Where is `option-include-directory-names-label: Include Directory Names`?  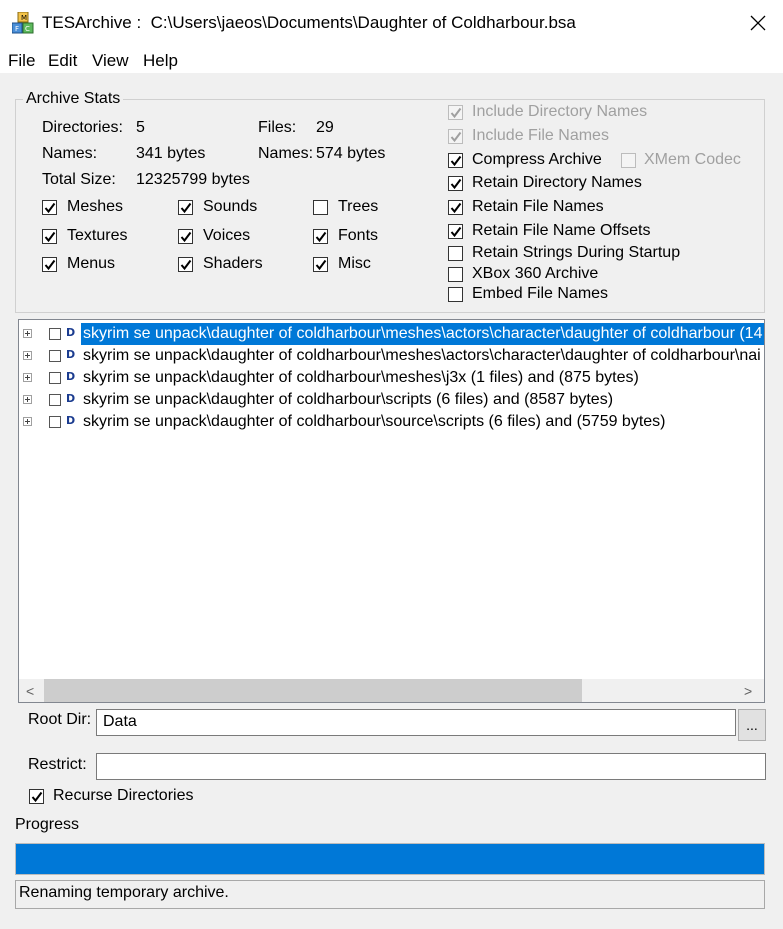
option-include-directory-names-label: Include Directory Names is located at coordinates (560, 111).